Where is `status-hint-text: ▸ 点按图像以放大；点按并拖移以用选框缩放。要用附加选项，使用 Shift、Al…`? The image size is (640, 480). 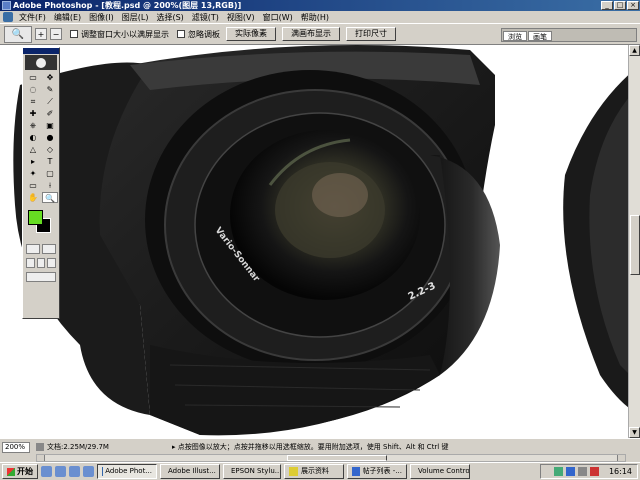 status-hint-text: ▸ 点按图像以放大；点按并拖移以用选框缩放。要用附加选项，使用 Shift、Al… is located at coordinates (310, 447).